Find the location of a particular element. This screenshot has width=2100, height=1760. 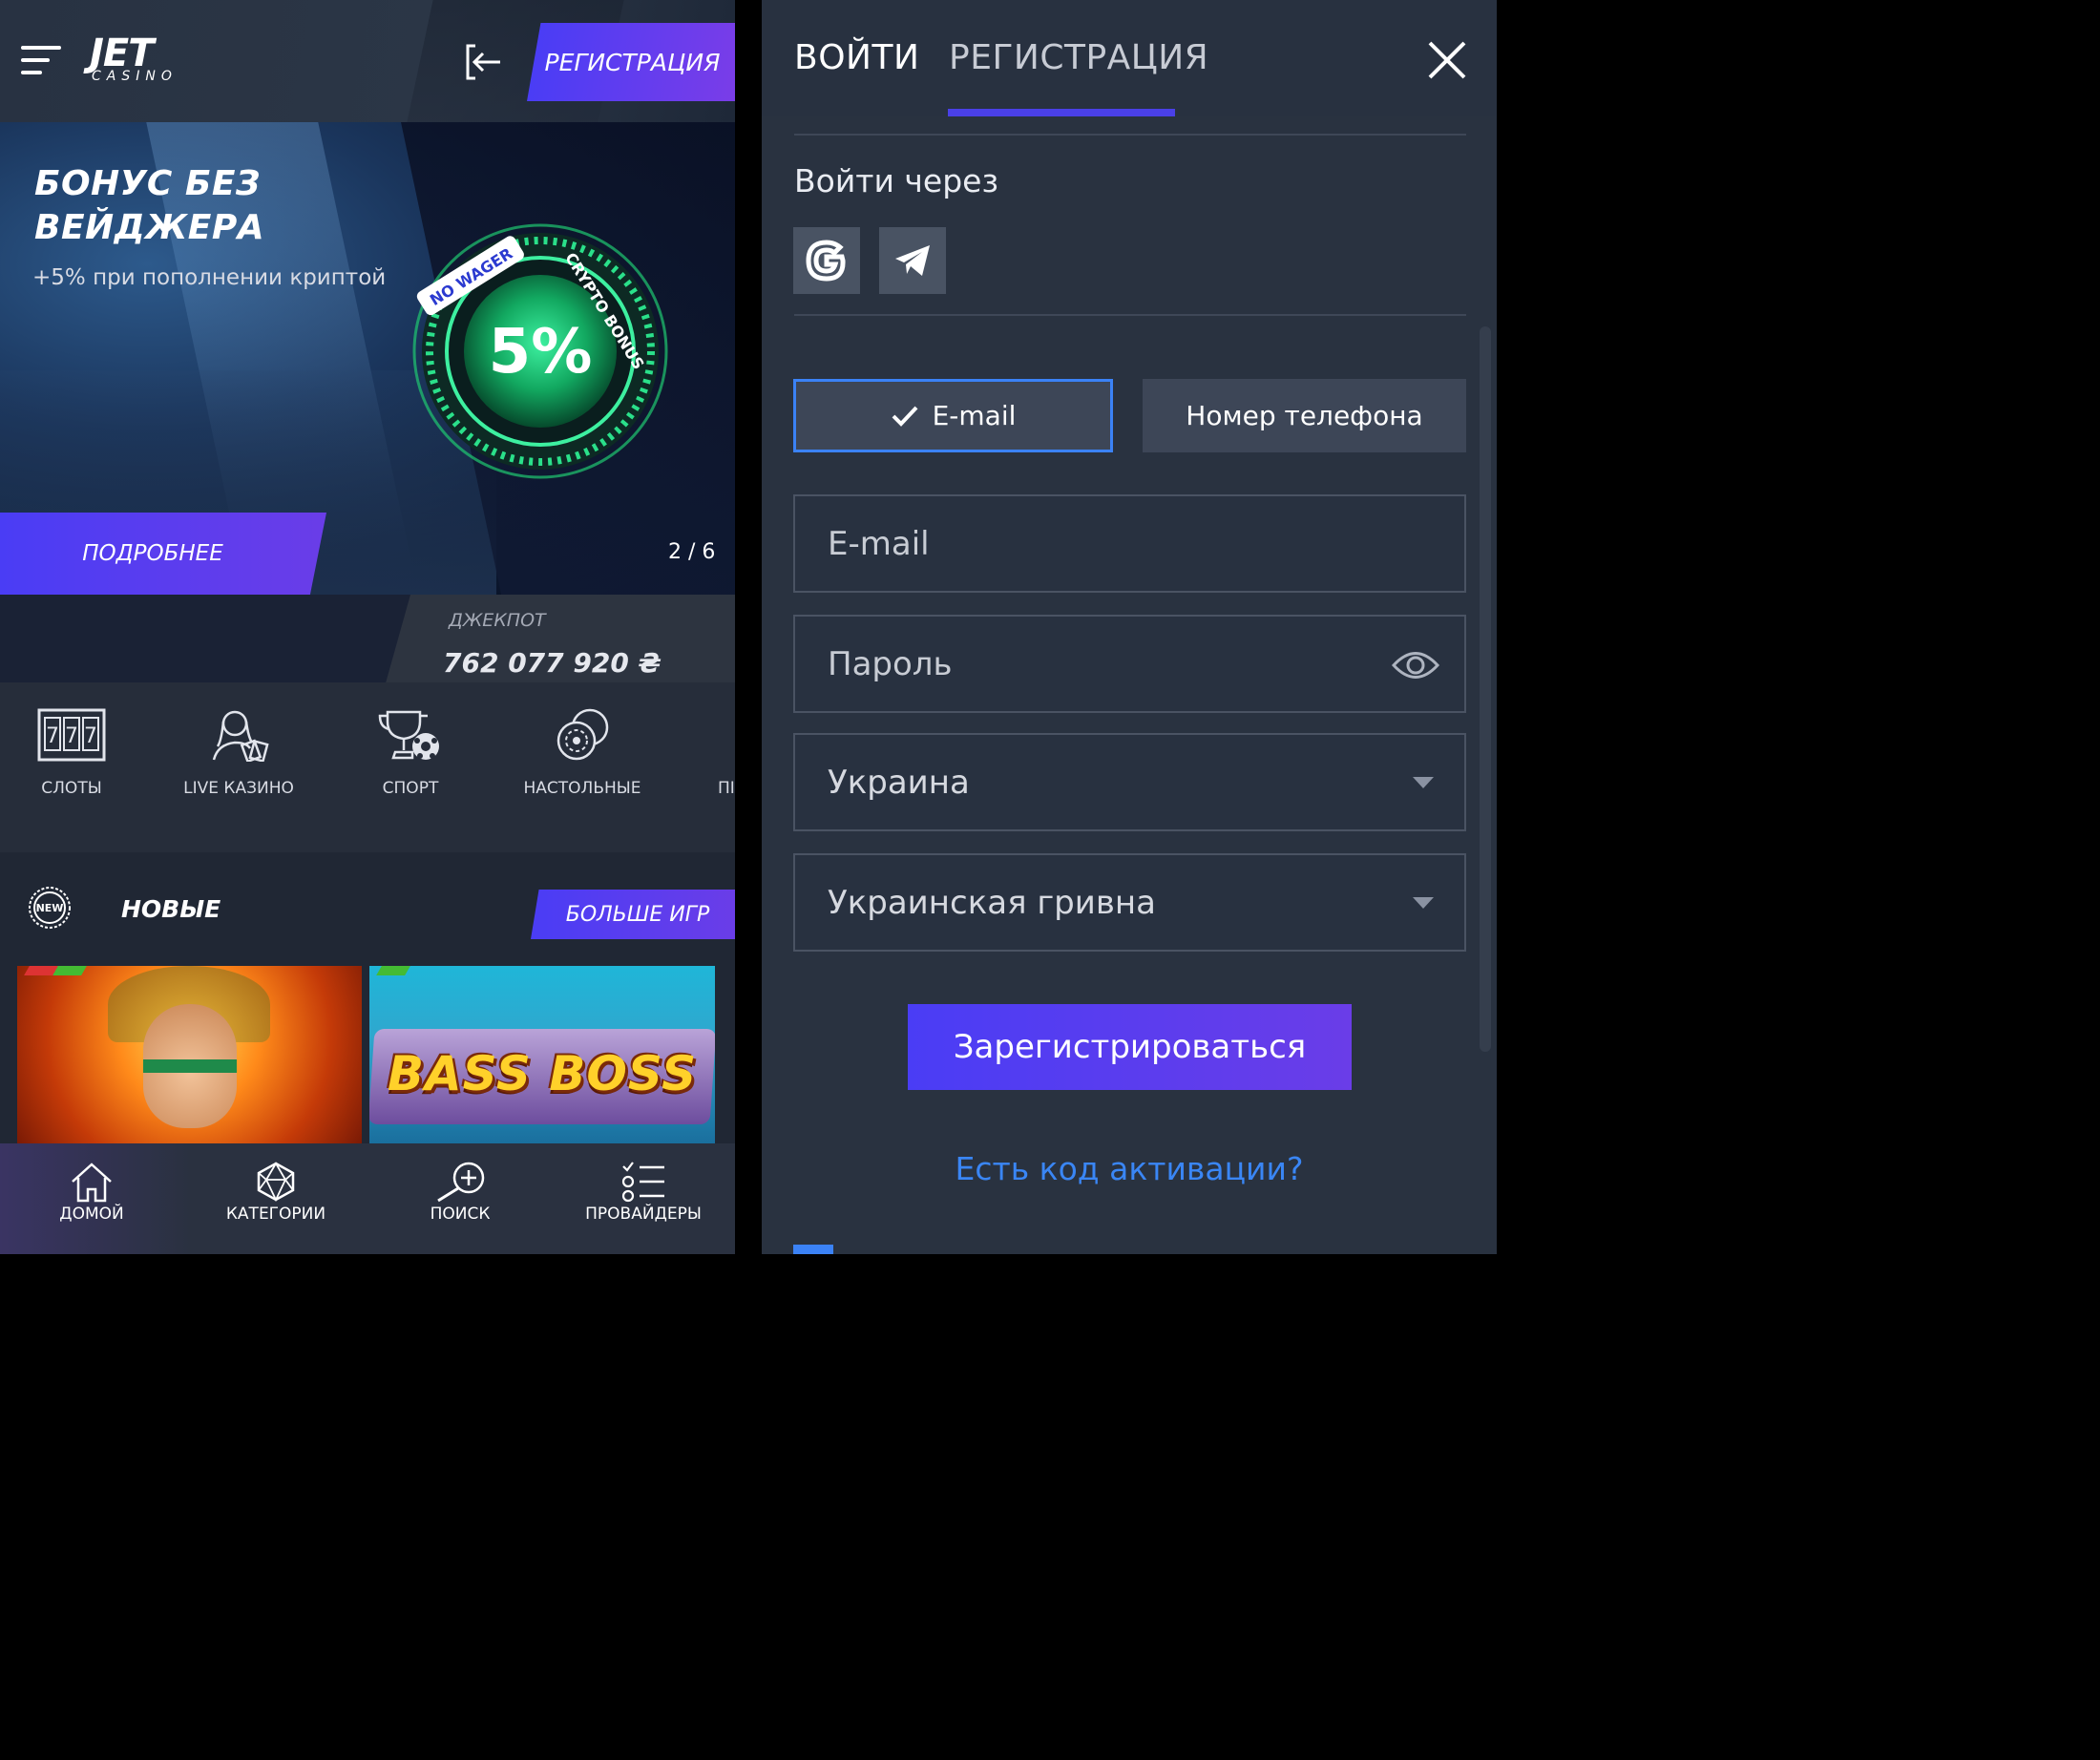

casino-chips-icon is located at coordinates (583, 734).